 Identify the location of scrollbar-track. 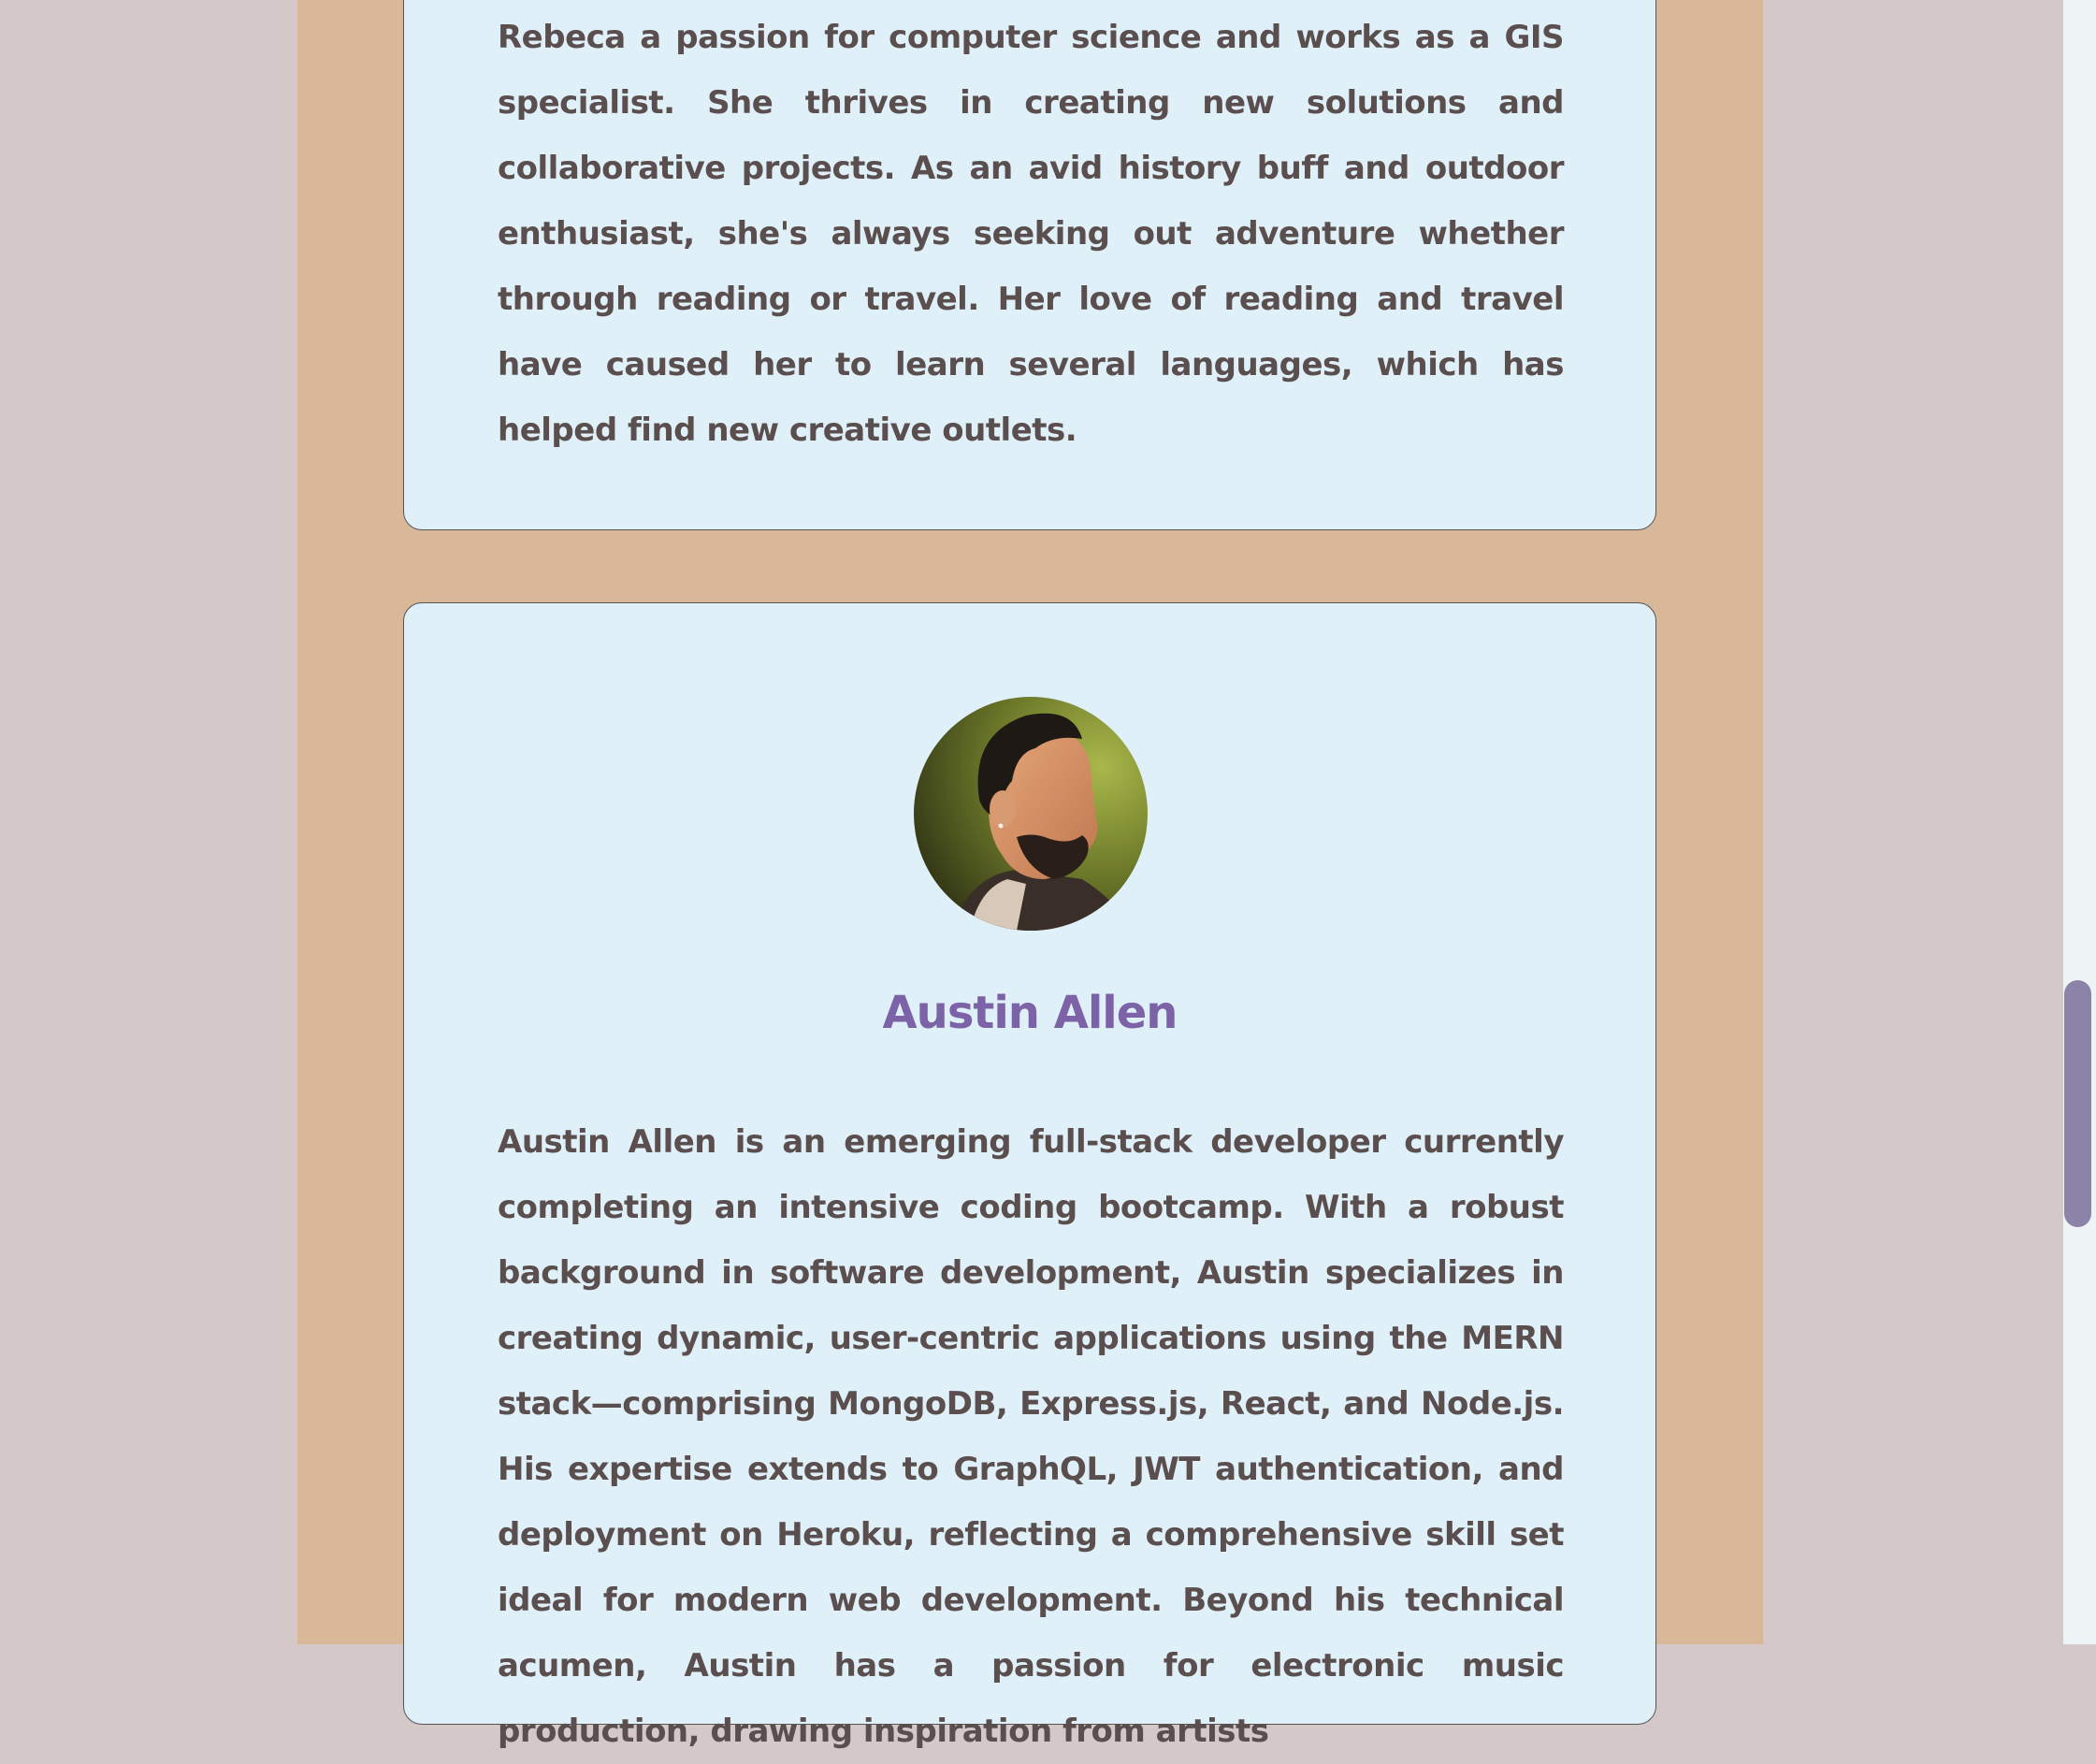
(2079, 822).